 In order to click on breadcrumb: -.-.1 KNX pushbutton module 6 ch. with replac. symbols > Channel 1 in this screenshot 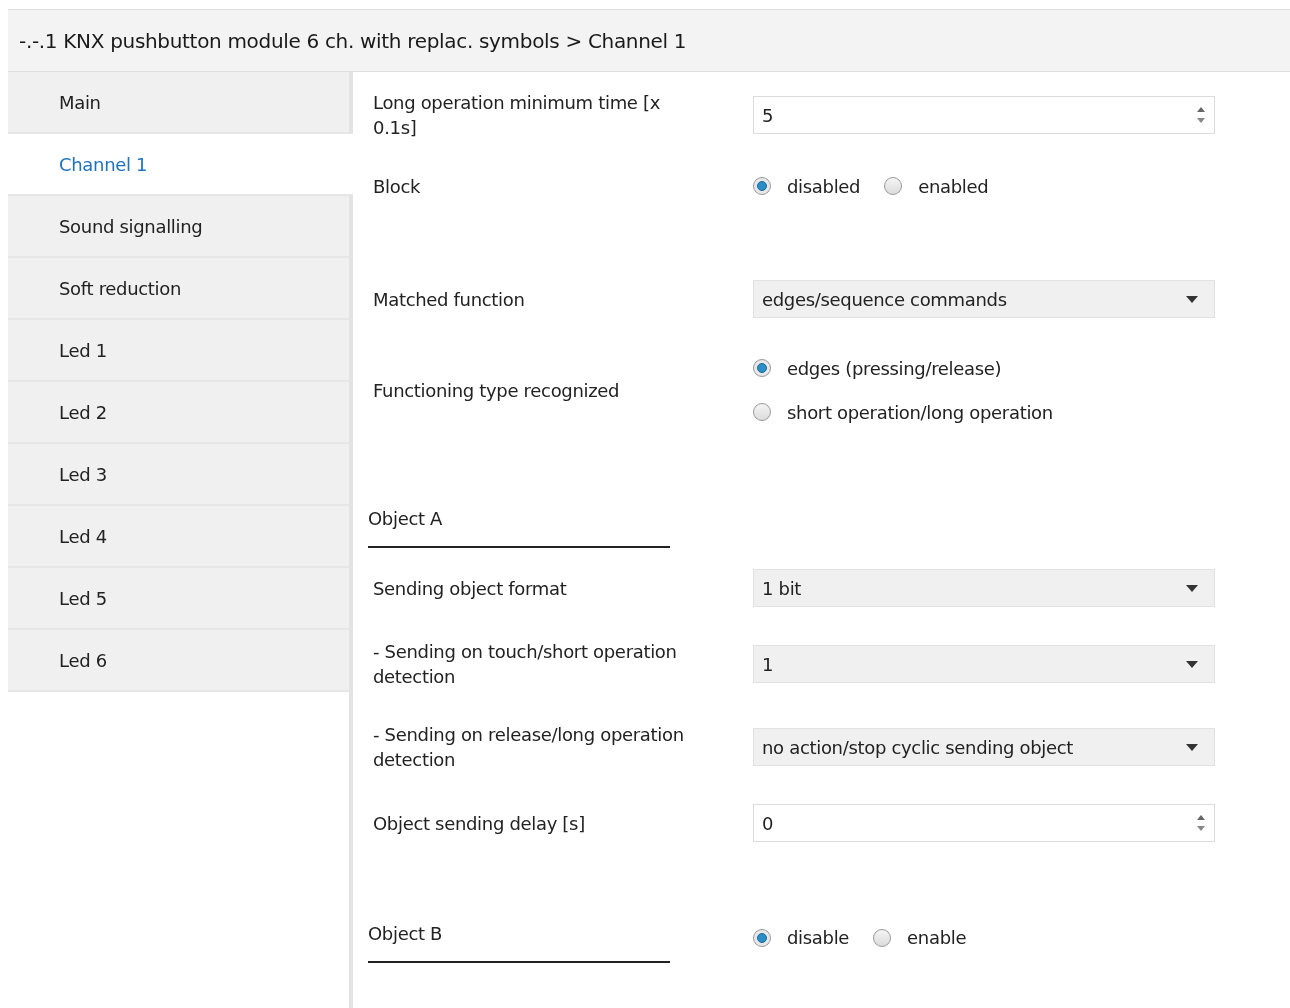, I will do `click(353, 41)`.